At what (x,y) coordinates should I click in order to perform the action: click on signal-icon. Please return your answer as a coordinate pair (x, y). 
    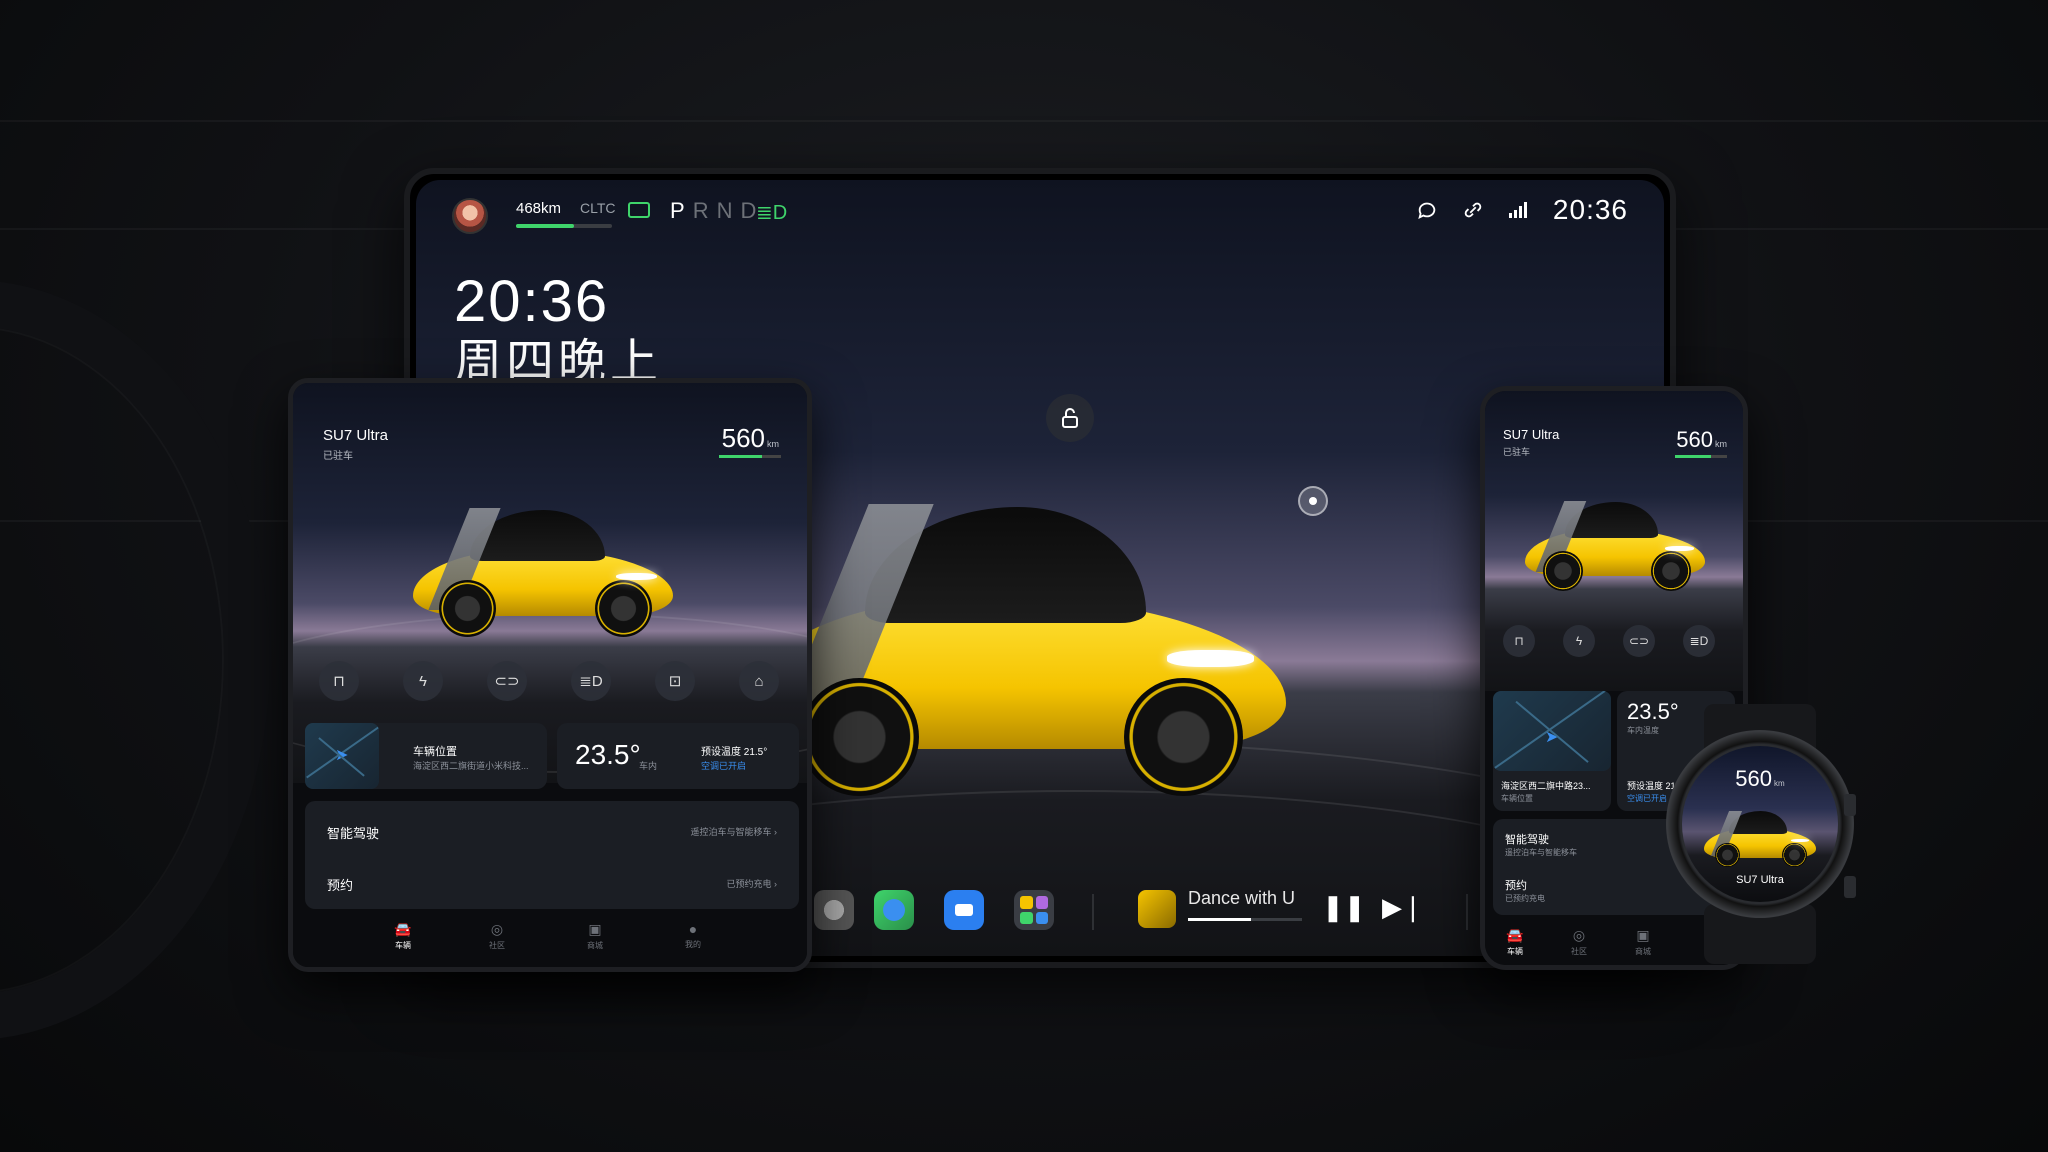
    Looking at the image, I should click on (1519, 210).